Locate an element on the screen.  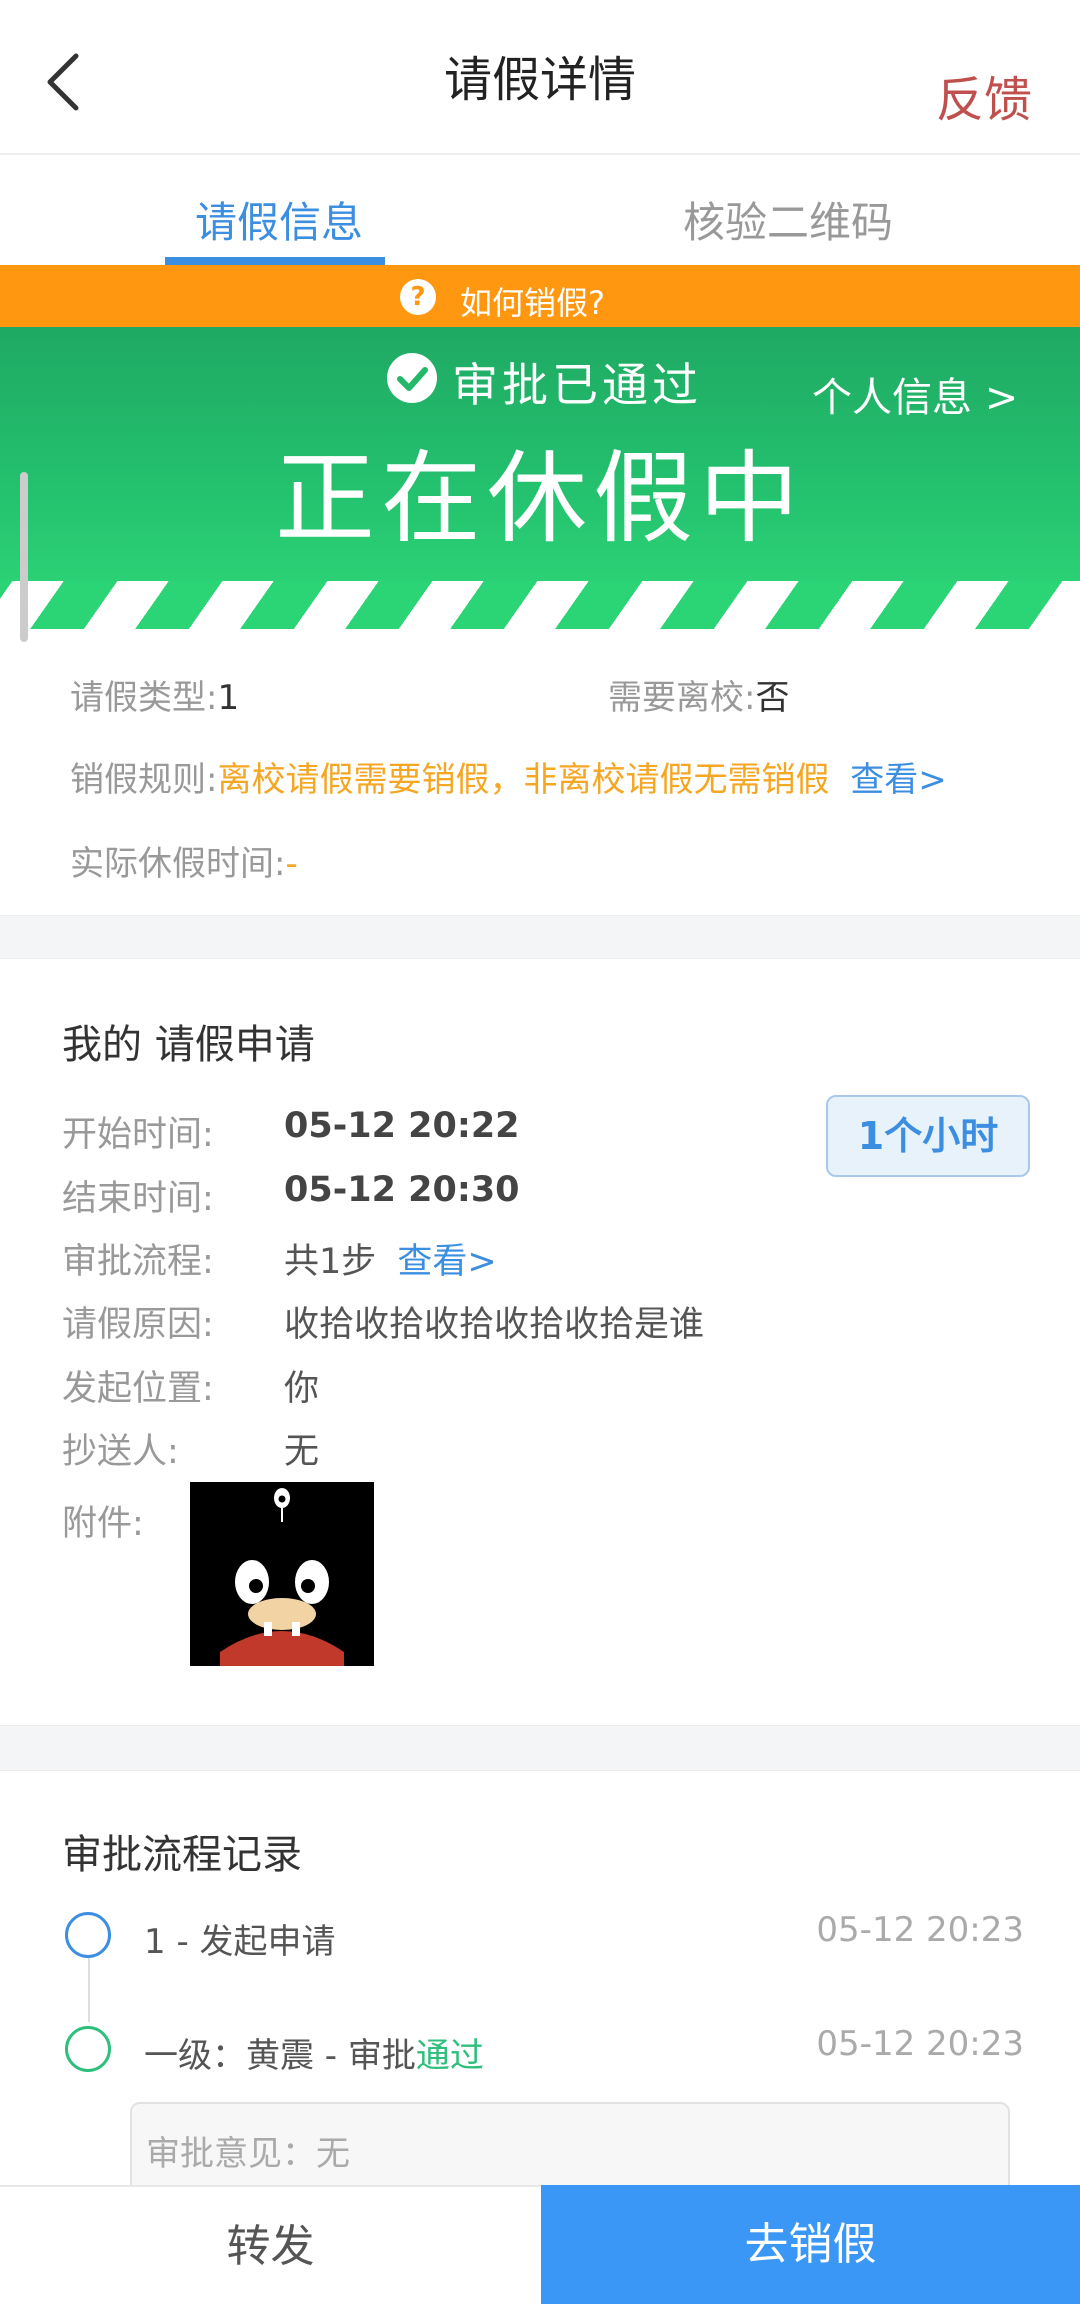
timeline-step-1: 1 - 发起申请 is located at coordinates (240, 1942).